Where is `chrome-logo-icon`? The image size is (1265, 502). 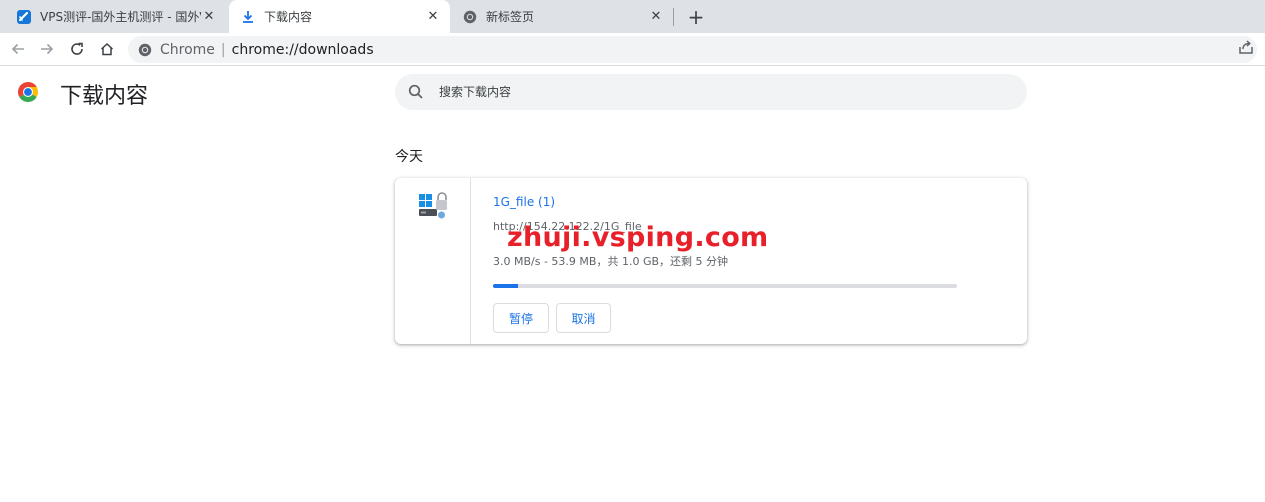
chrome-logo-icon is located at coordinates (28, 92).